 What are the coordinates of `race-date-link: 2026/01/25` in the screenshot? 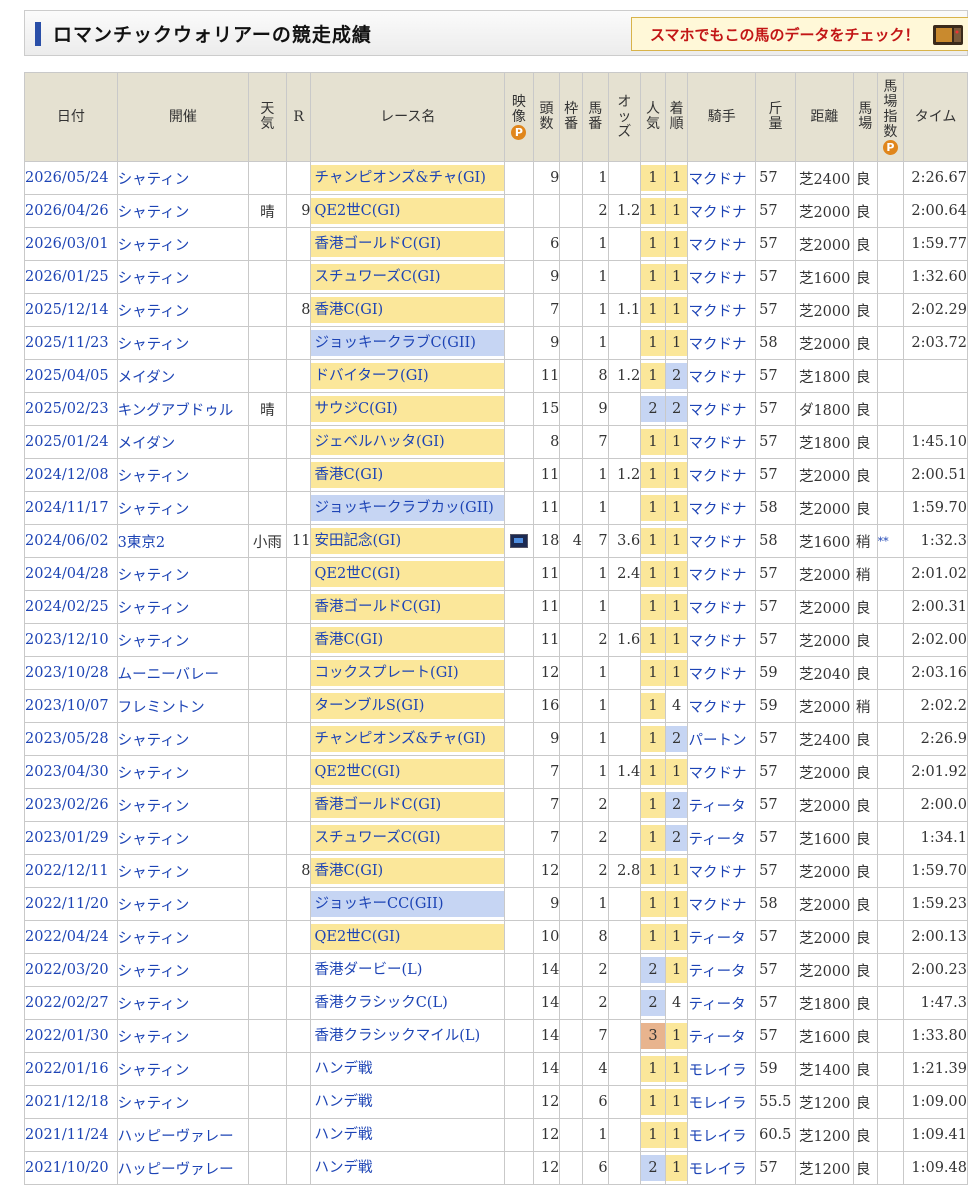 It's located at (71, 277).